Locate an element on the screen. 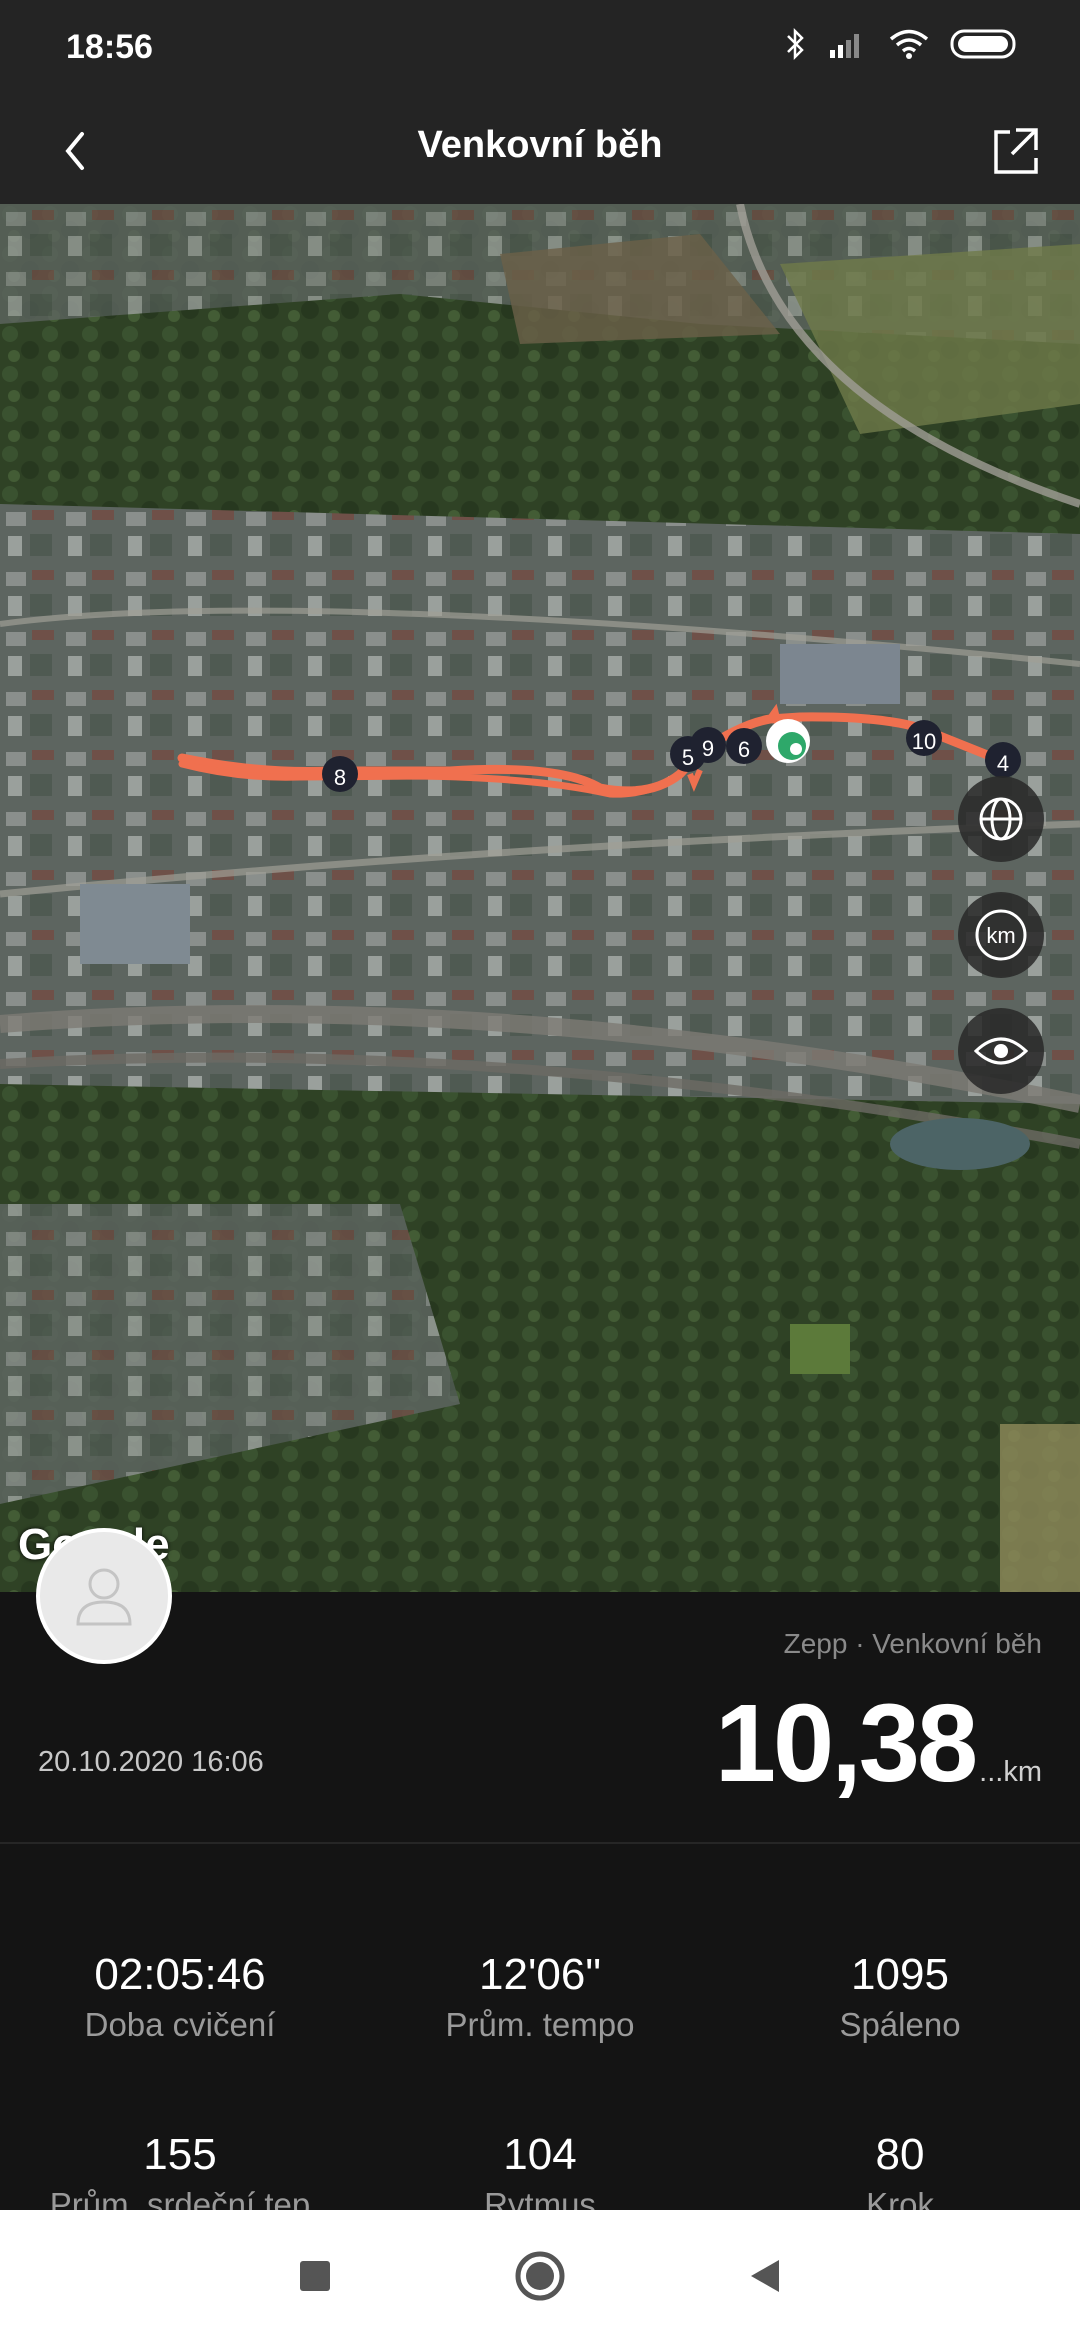  stat-pace: 12'06" Prům. tempo is located at coordinates (540, 1997).